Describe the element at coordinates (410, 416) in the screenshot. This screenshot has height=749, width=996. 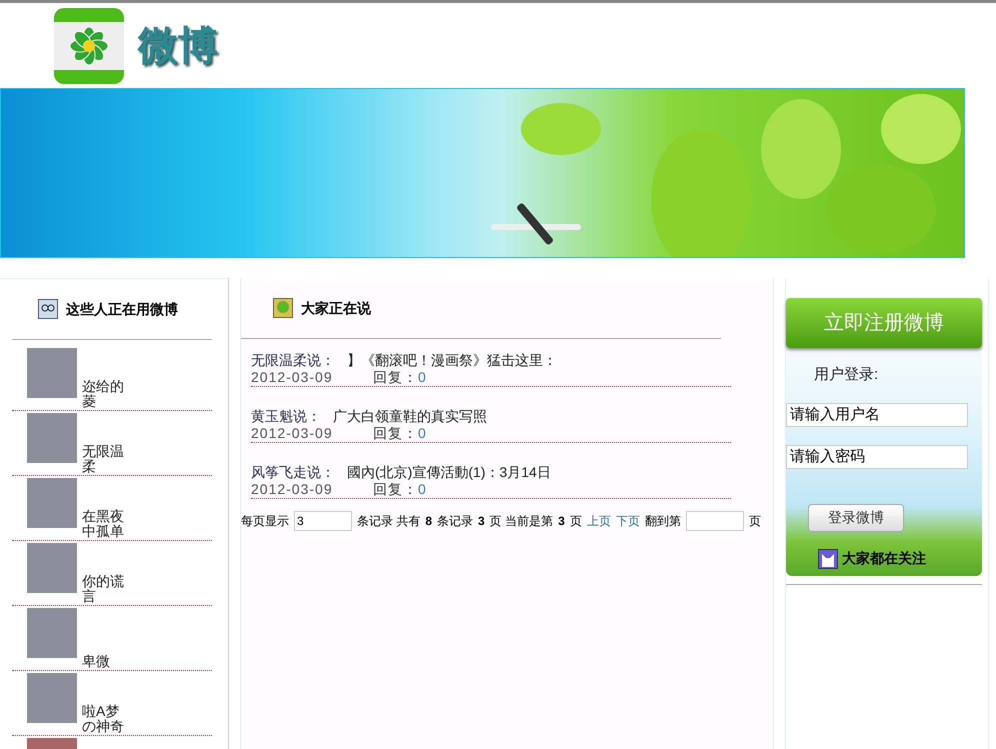
I see `post-content: 广大白领童鞋的真实写照` at that location.